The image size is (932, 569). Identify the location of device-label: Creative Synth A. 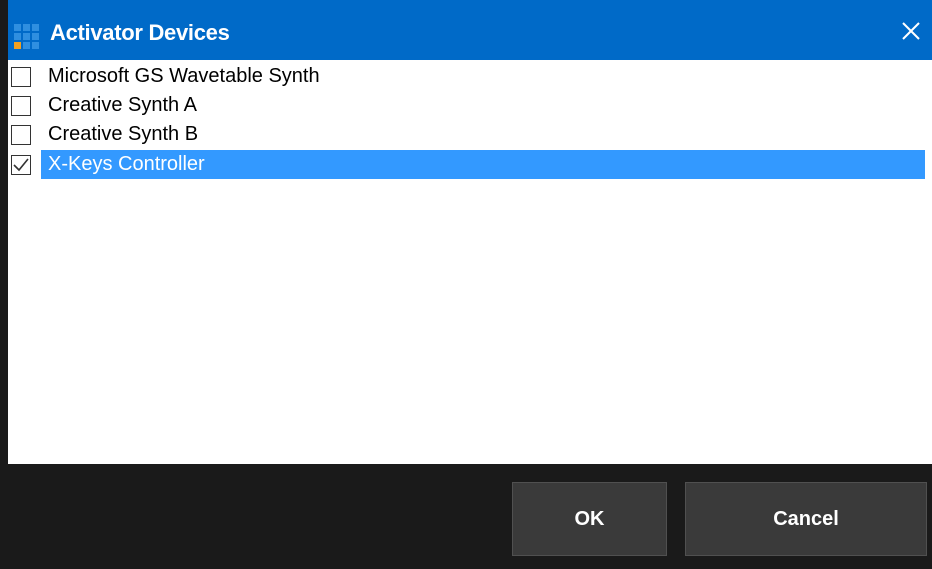
(122, 105).